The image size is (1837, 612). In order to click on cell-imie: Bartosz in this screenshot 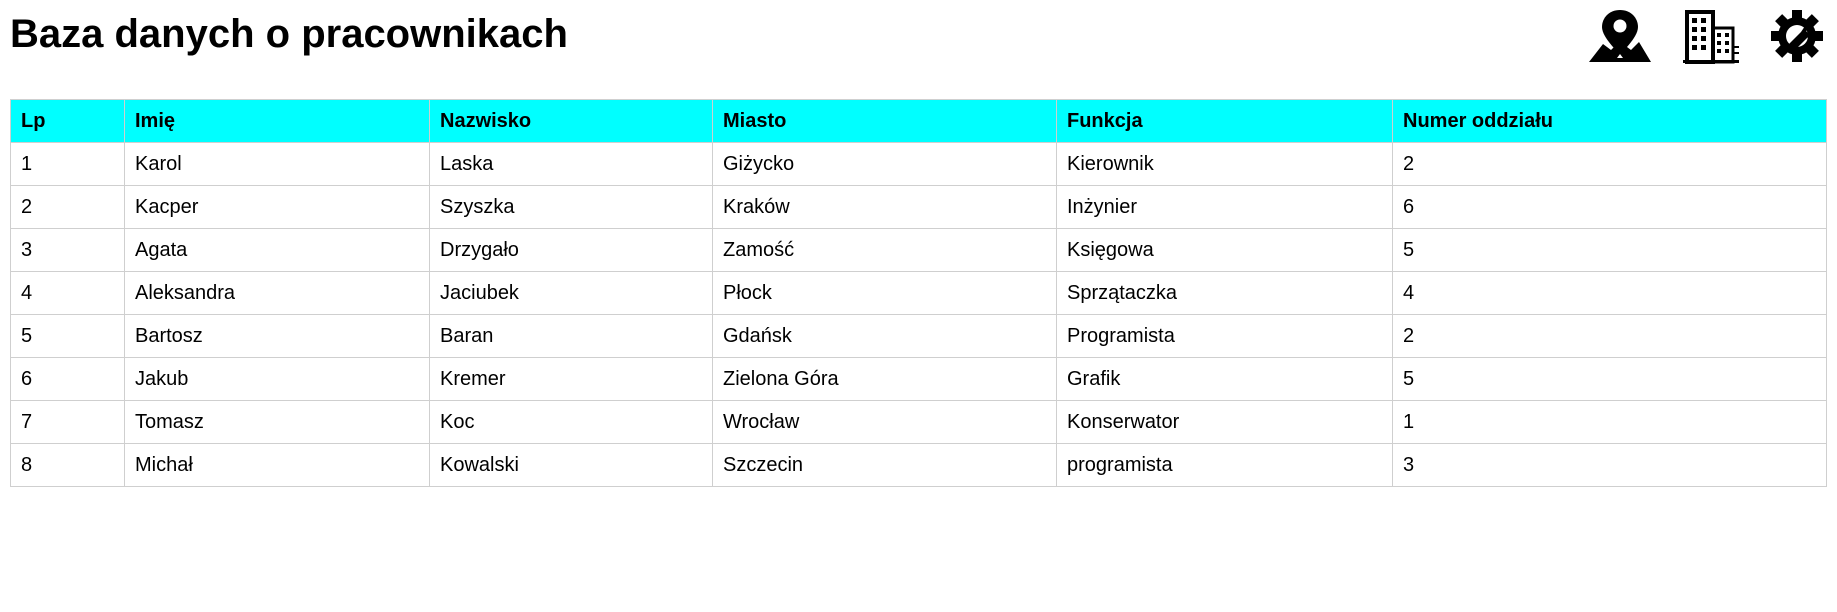, I will do `click(277, 336)`.